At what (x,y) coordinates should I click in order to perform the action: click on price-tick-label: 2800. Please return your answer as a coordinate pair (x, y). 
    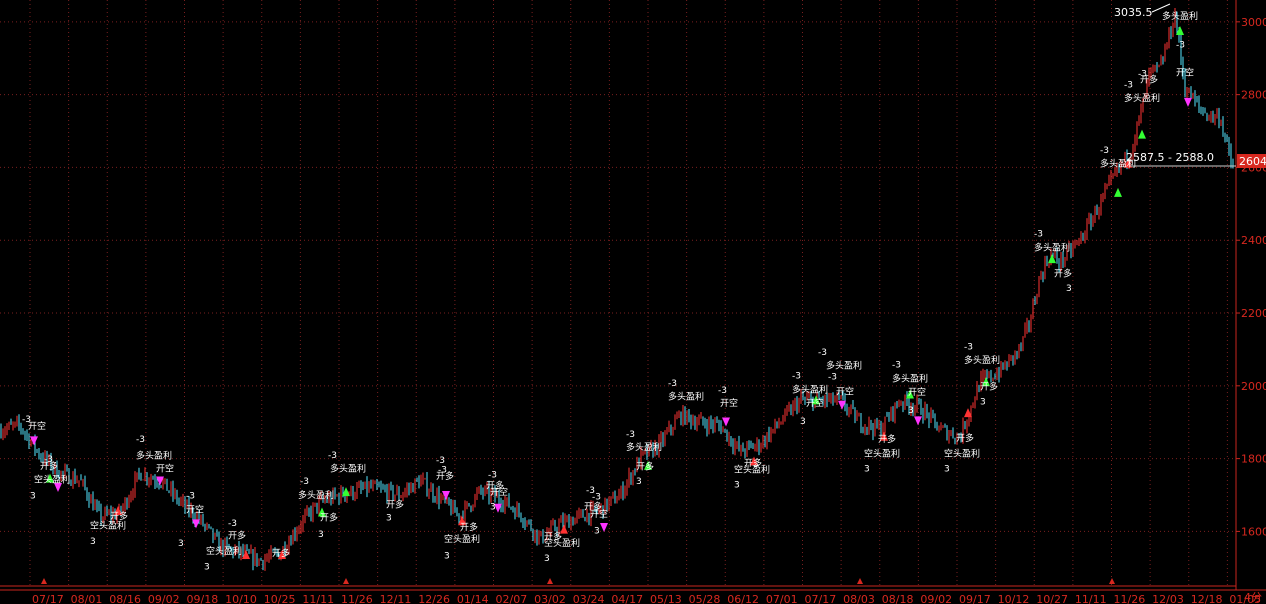
    Looking at the image, I should click on (1253, 95).